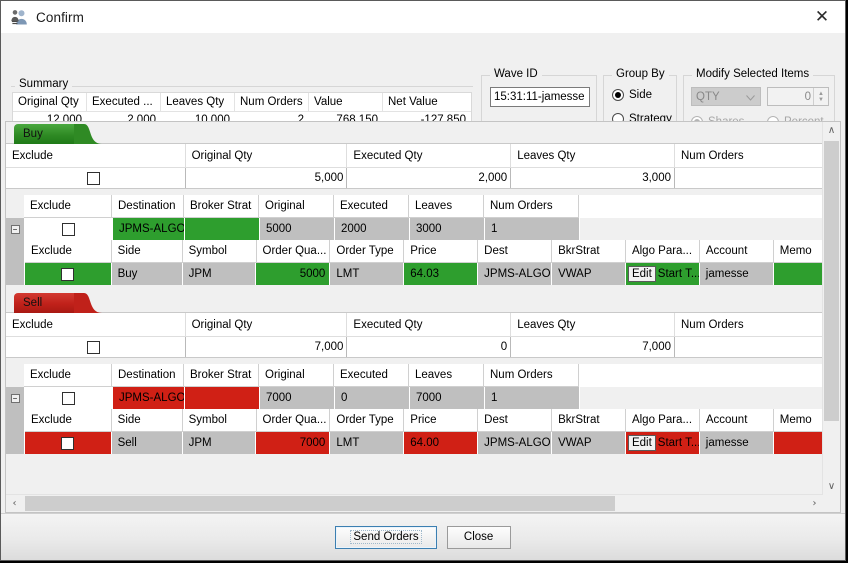 The image size is (848, 563). What do you see at coordinates (429, 347) in the screenshot?
I see `sell-gs-val-executed-qty: 0` at bounding box center [429, 347].